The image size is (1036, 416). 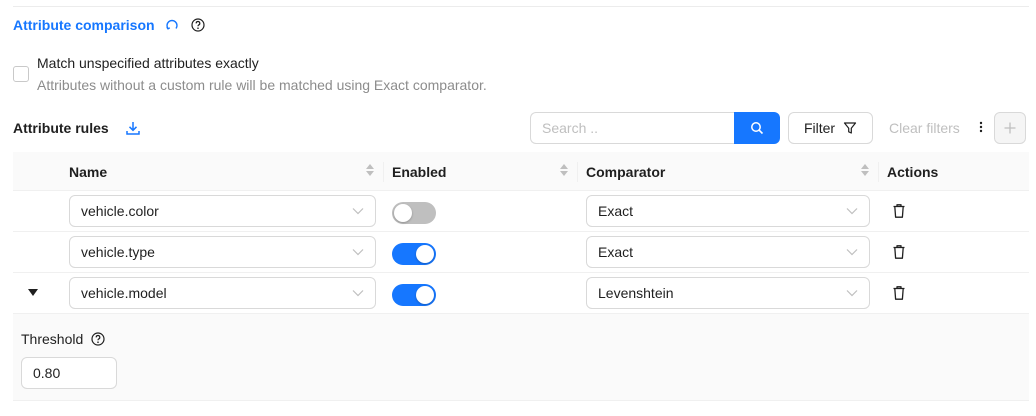 I want to click on add-rule-button, so click(x=1009, y=128).